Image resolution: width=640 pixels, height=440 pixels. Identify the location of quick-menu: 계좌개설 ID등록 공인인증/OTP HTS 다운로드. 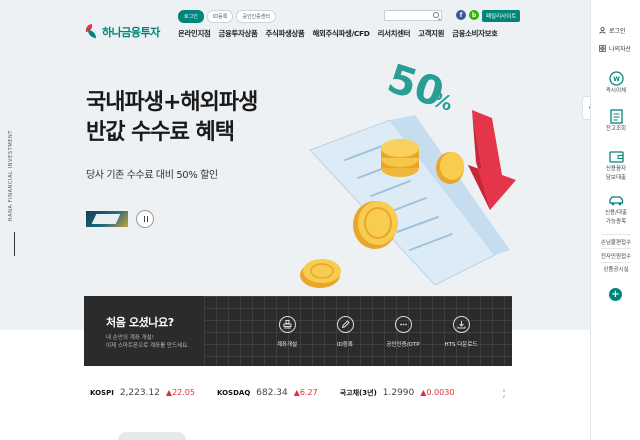
(374, 332).